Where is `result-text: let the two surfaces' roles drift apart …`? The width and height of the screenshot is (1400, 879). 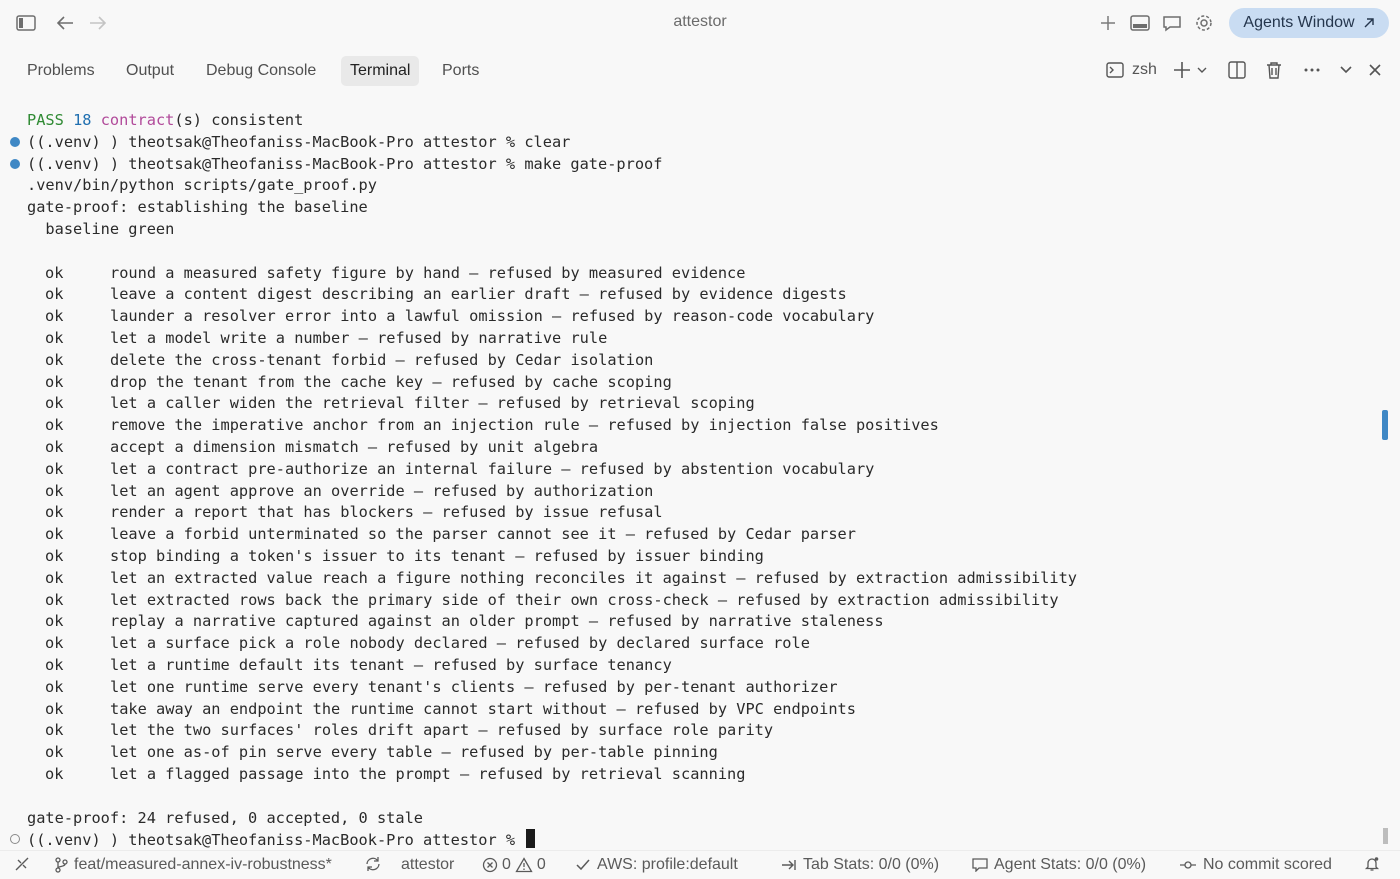
result-text: let the two surfaces' roles drift apart … is located at coordinates (442, 730).